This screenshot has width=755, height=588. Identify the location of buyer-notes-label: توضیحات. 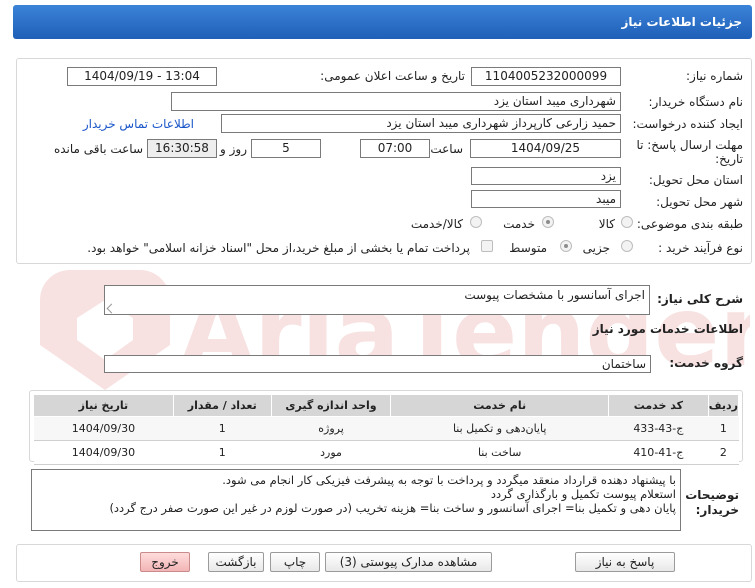
(712, 495).